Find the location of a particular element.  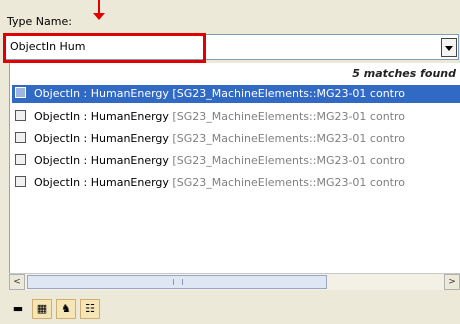

dropdown-arrow-button is located at coordinates (449, 47).